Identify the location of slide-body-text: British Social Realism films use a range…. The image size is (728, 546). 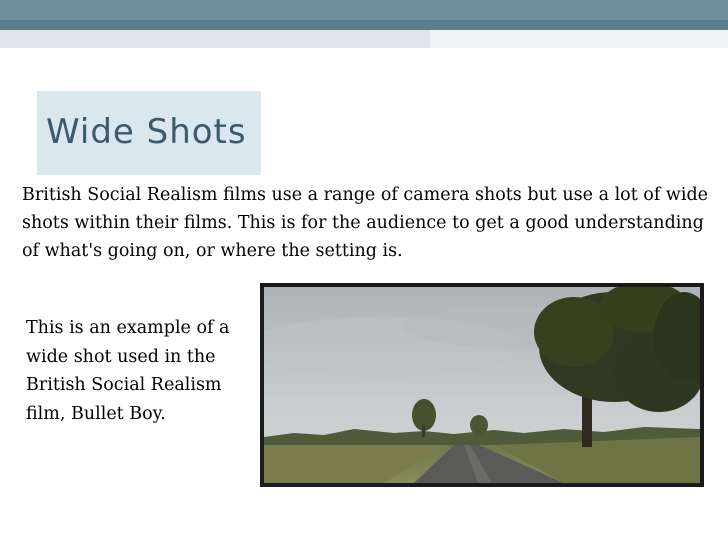
(365, 223).